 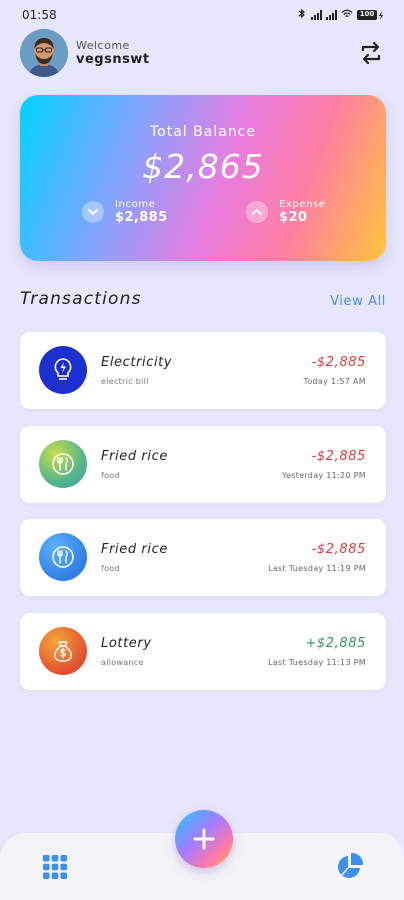 I want to click on expense-label: Expense, so click(x=302, y=204).